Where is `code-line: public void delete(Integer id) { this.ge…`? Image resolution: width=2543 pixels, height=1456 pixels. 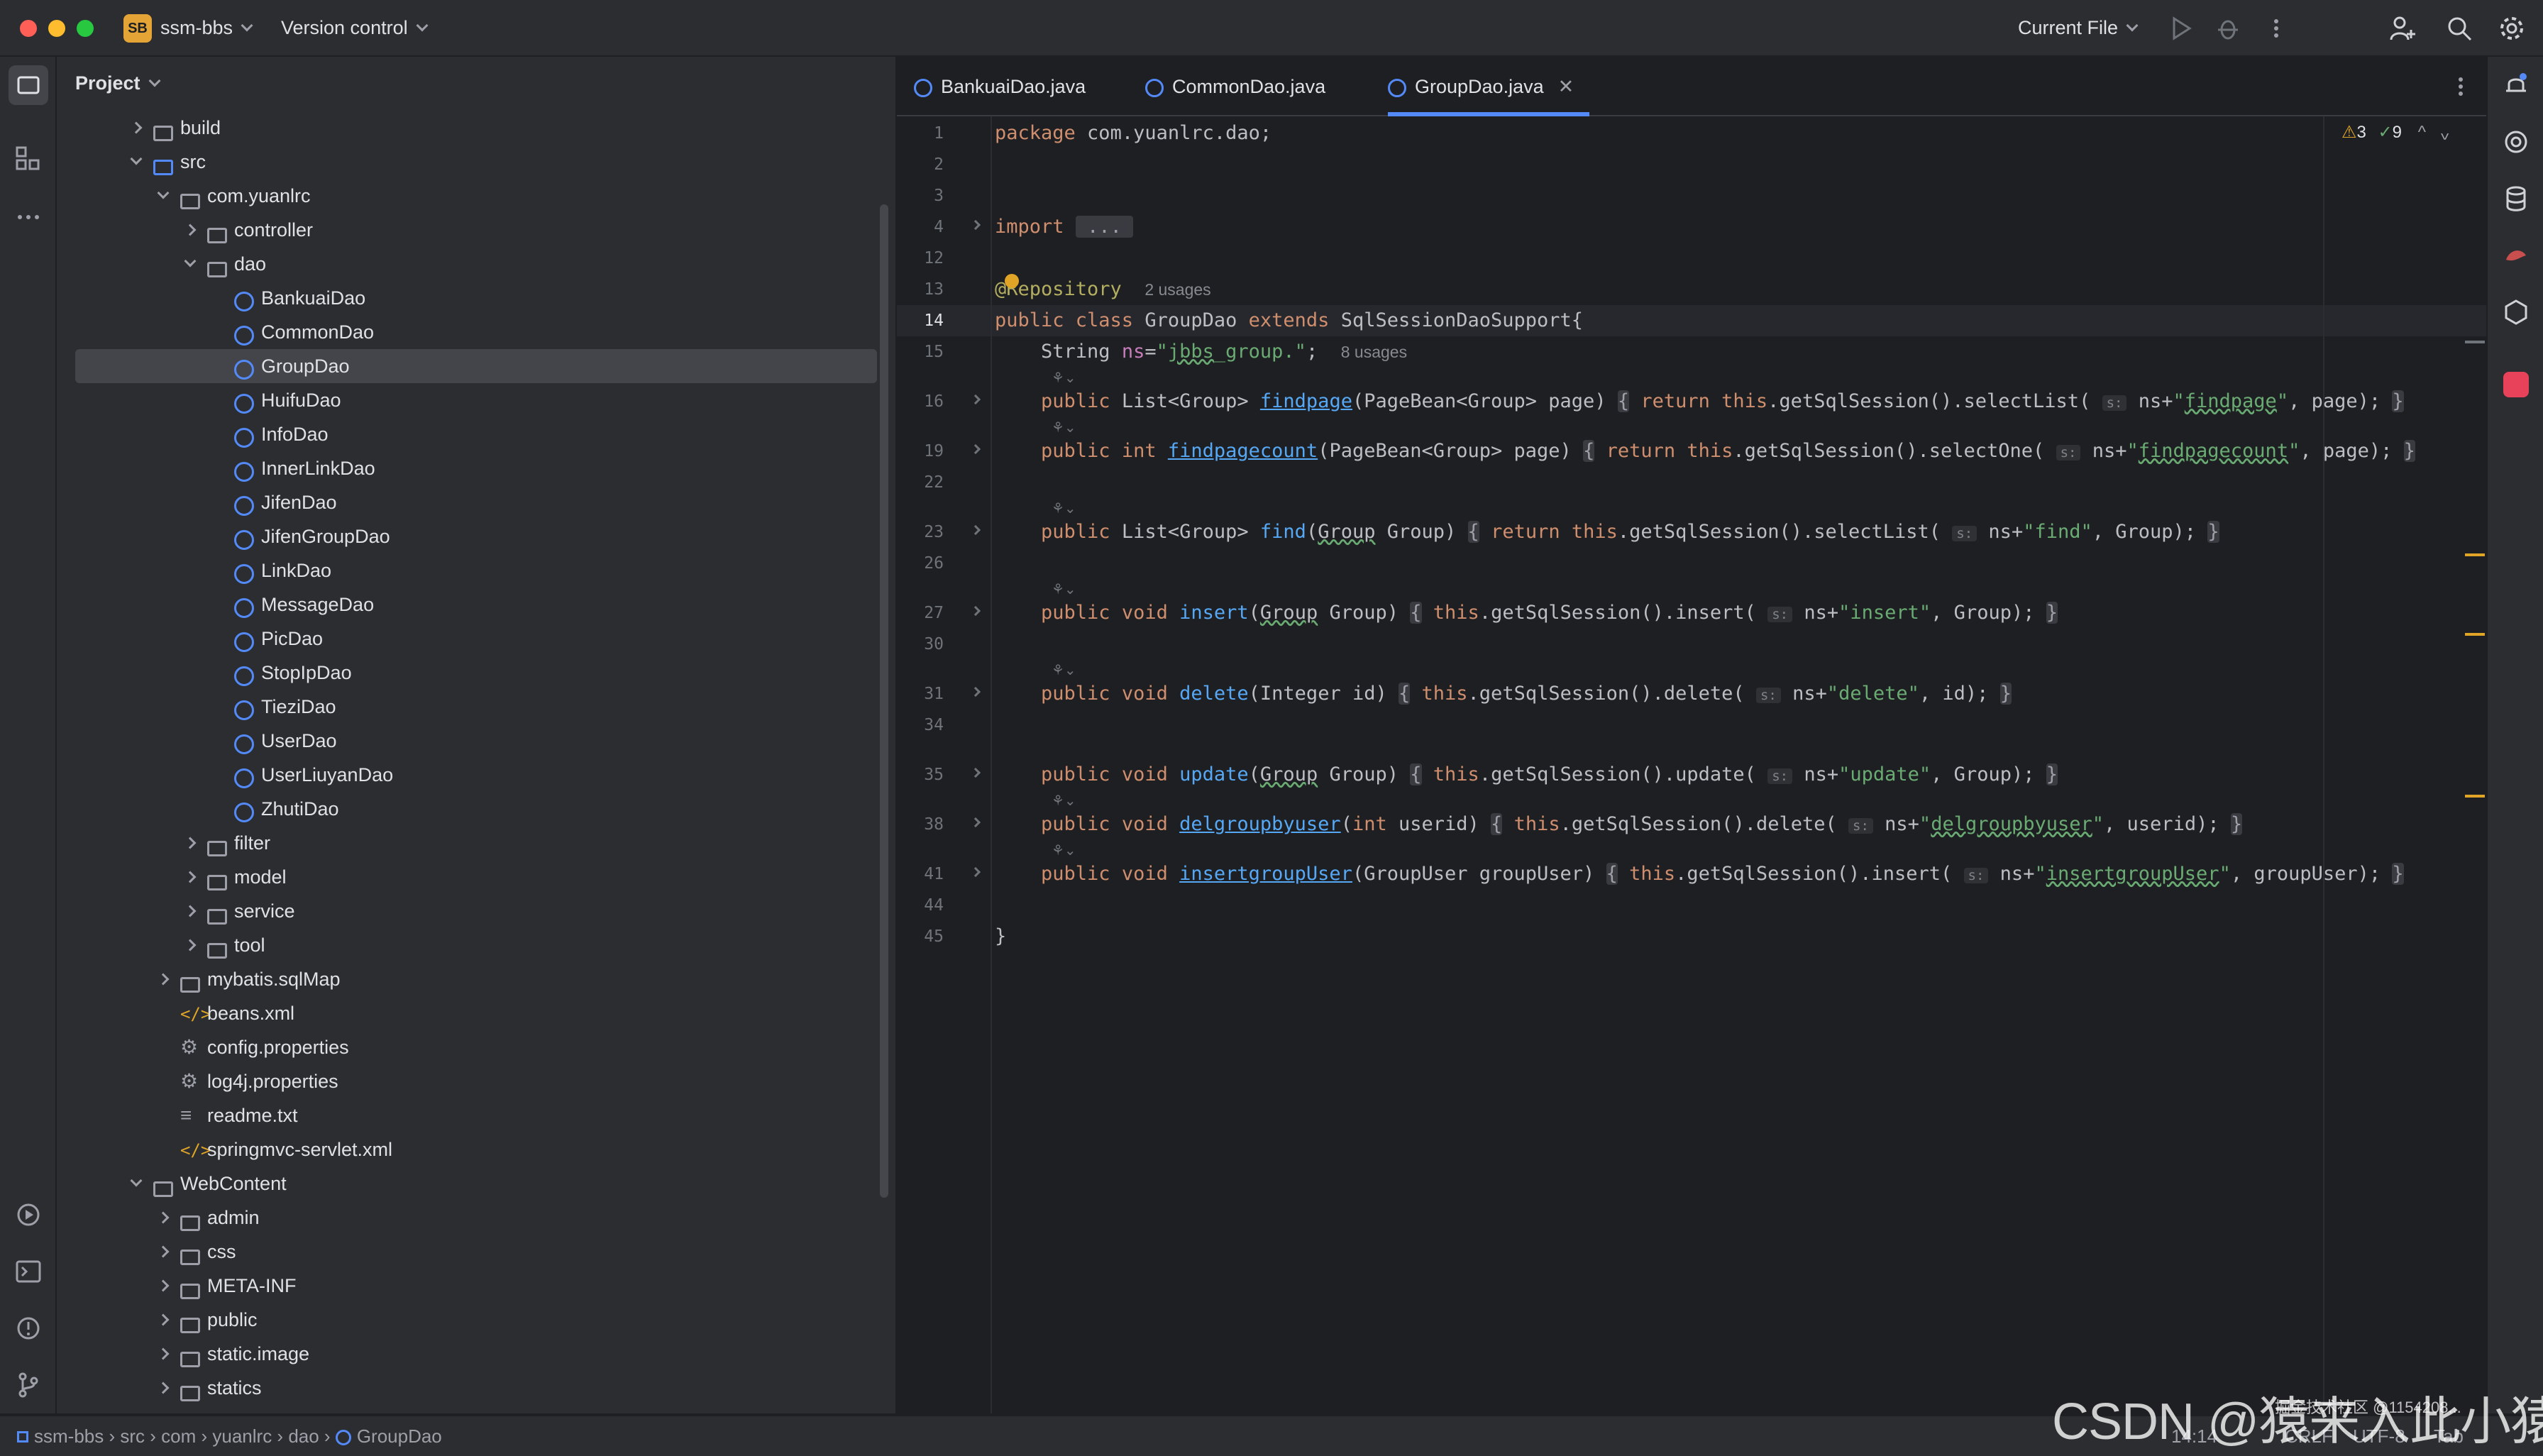
code-line: public void delete(Integer id) { this.ge… is located at coordinates (1503, 694).